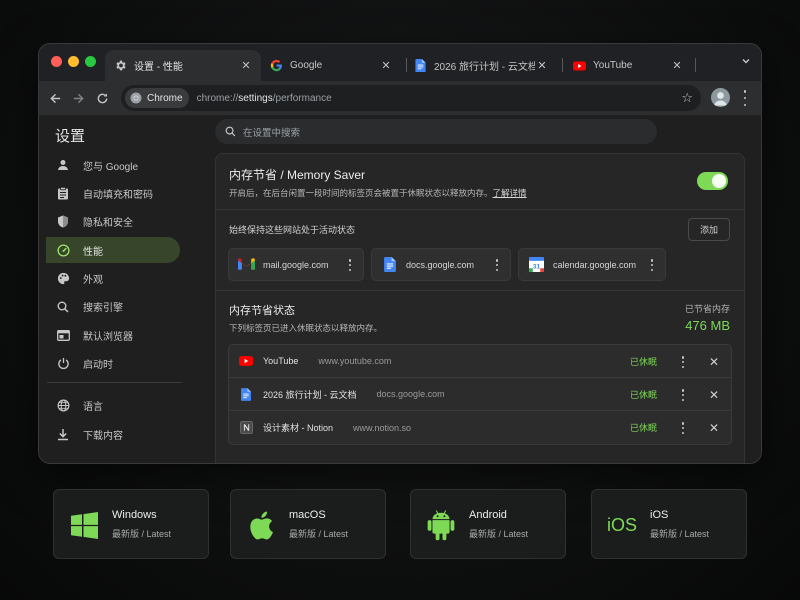 The width and height of the screenshot is (800, 600). I want to click on reload-button, so click(102, 98).